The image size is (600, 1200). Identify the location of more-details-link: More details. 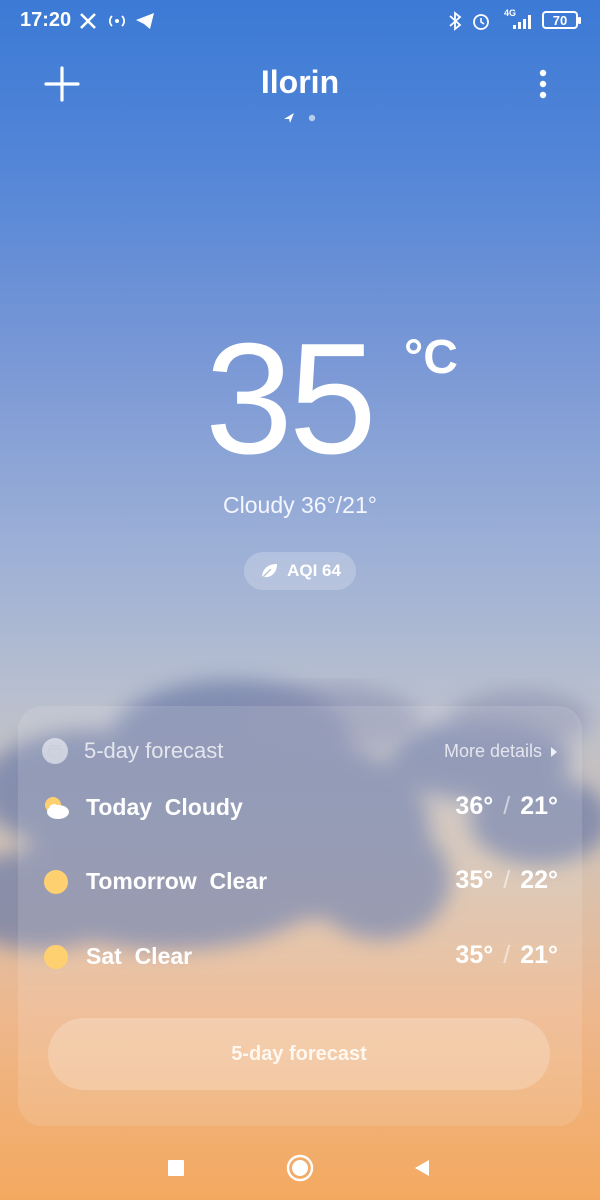
(501, 751).